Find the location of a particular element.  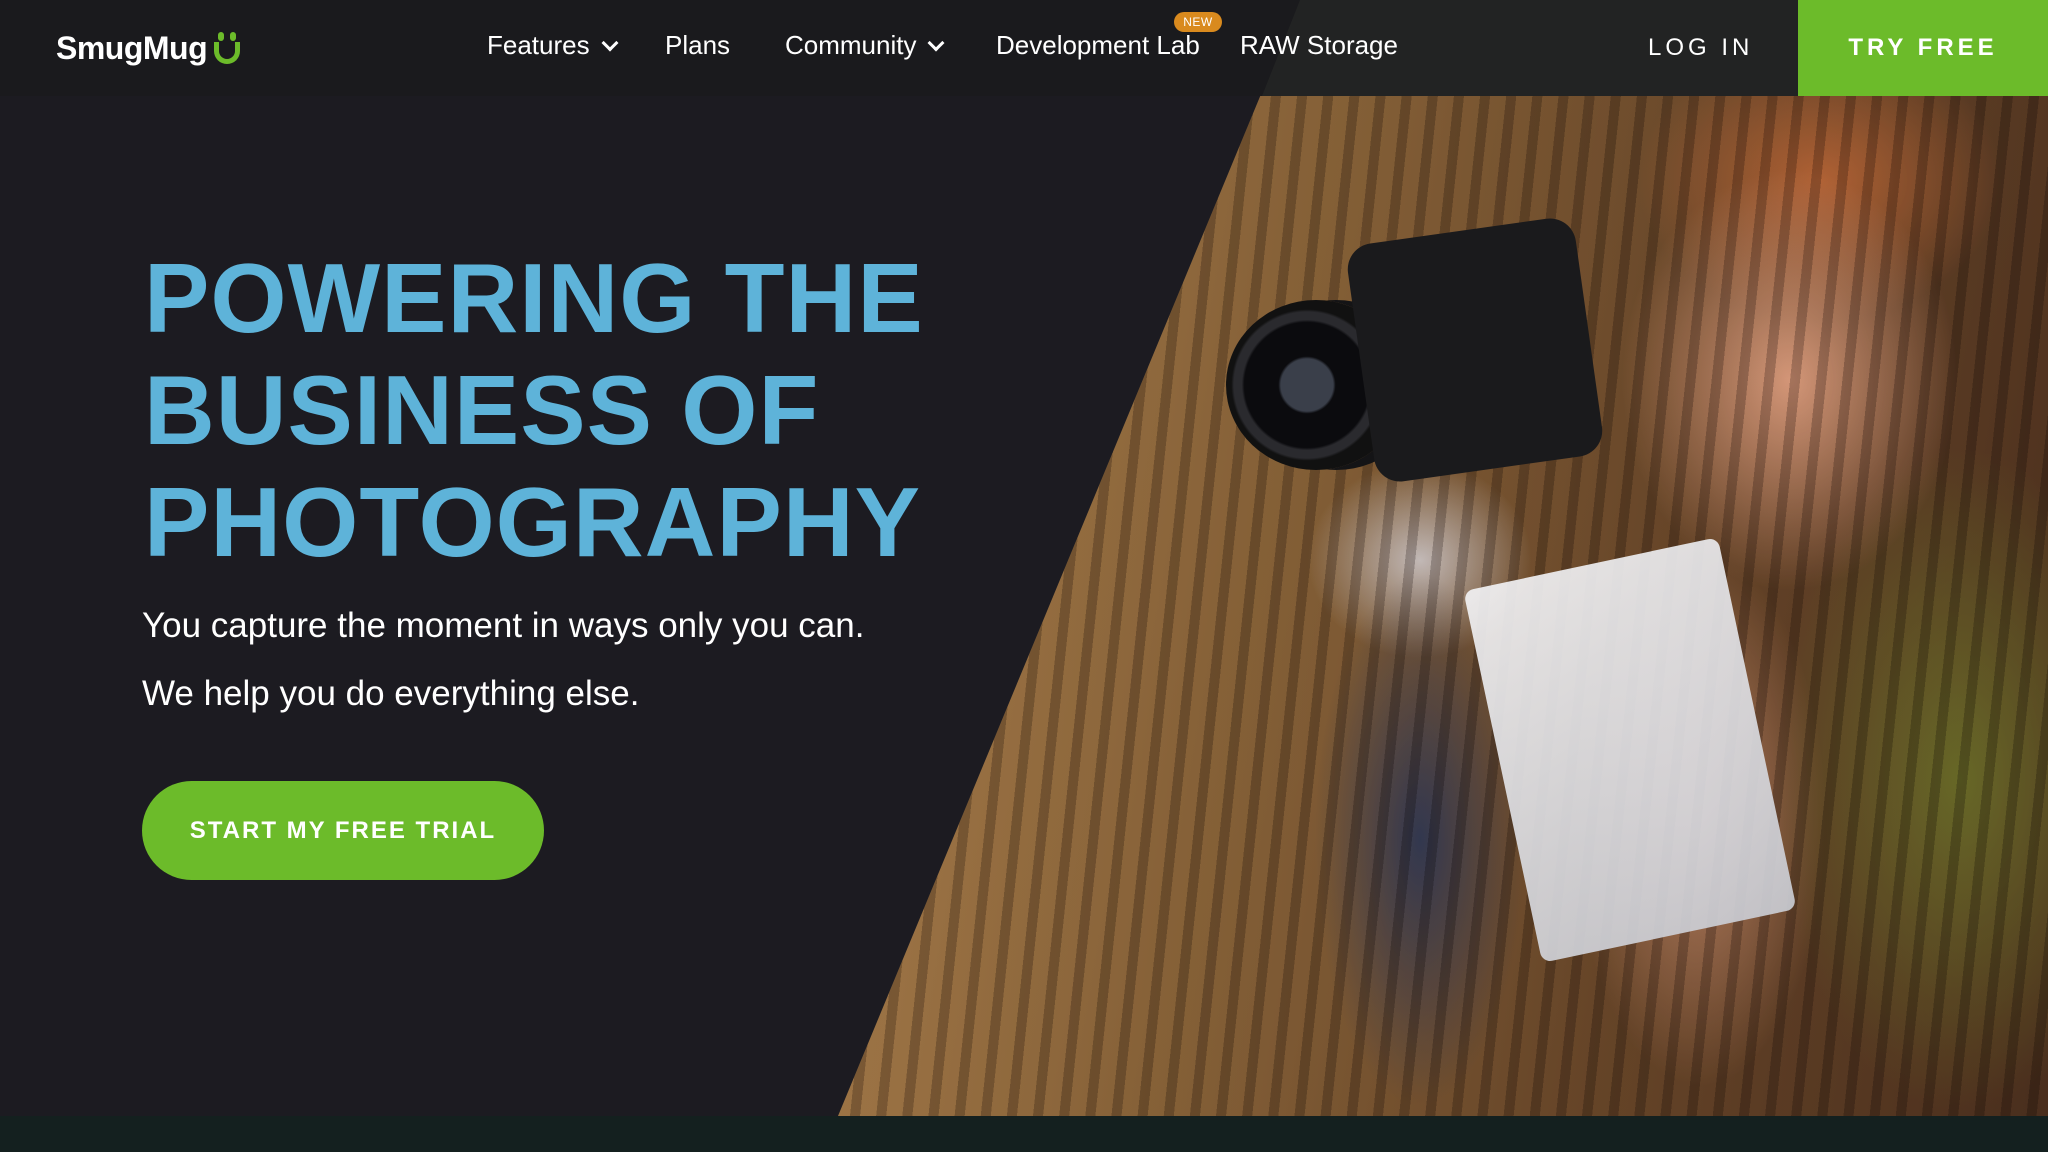

headline-line: PHOTOGRAPHY is located at coordinates (532, 522).